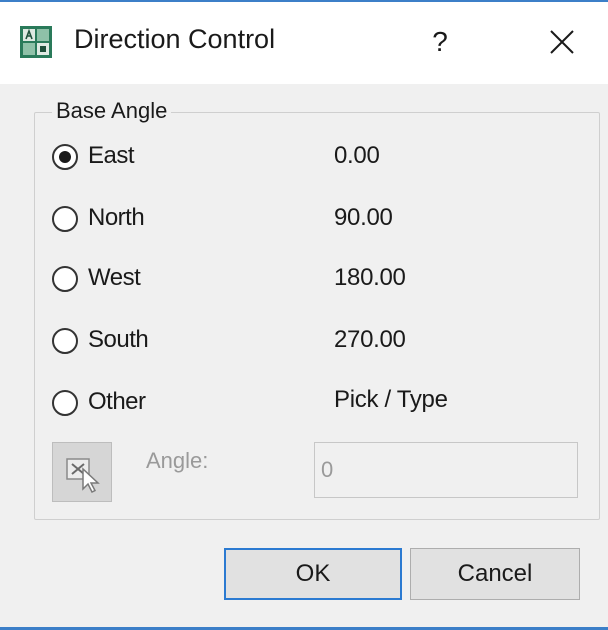  What do you see at coordinates (83, 476) in the screenshot?
I see `pick-angle-icon` at bounding box center [83, 476].